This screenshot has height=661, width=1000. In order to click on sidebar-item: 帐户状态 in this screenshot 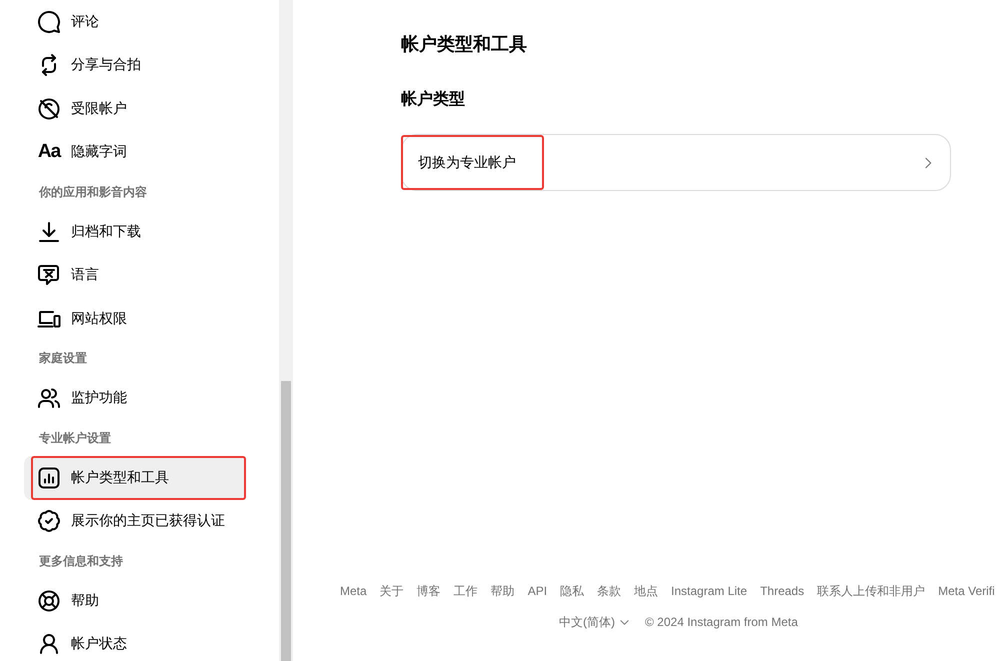, I will do `click(135, 641)`.